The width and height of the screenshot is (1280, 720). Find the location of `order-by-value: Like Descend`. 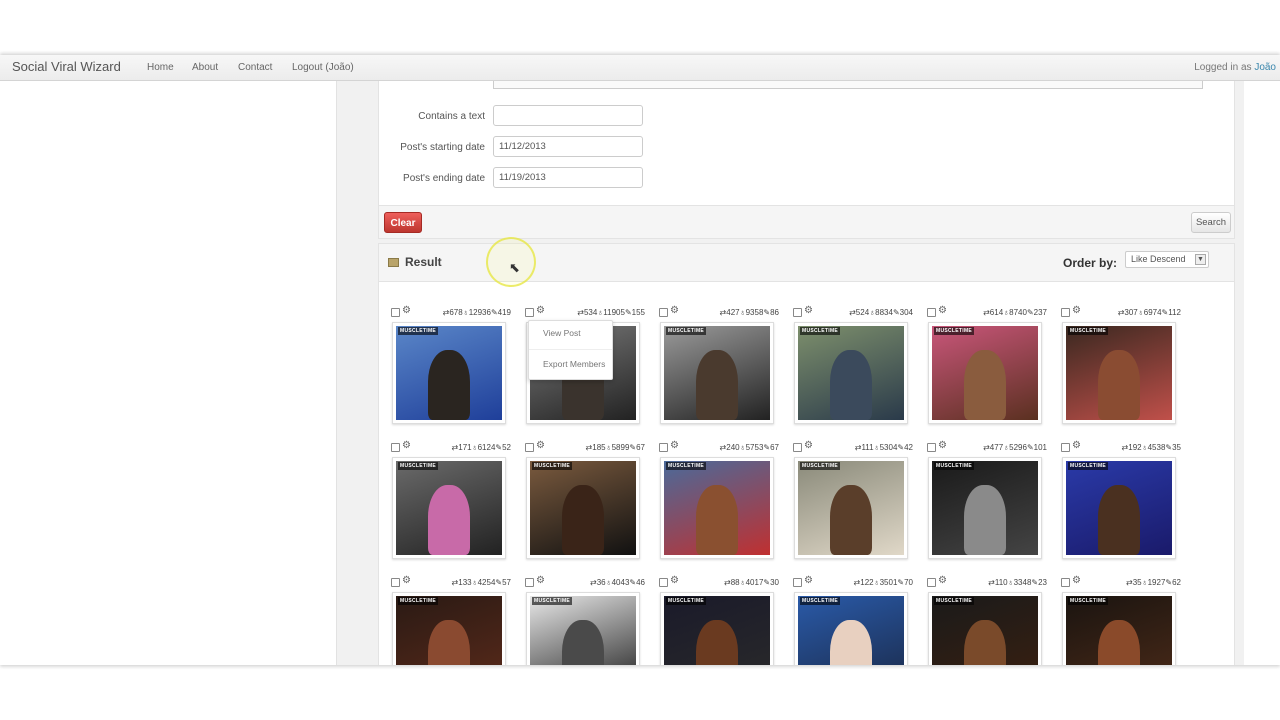

order-by-value: Like Descend is located at coordinates (1158, 259).